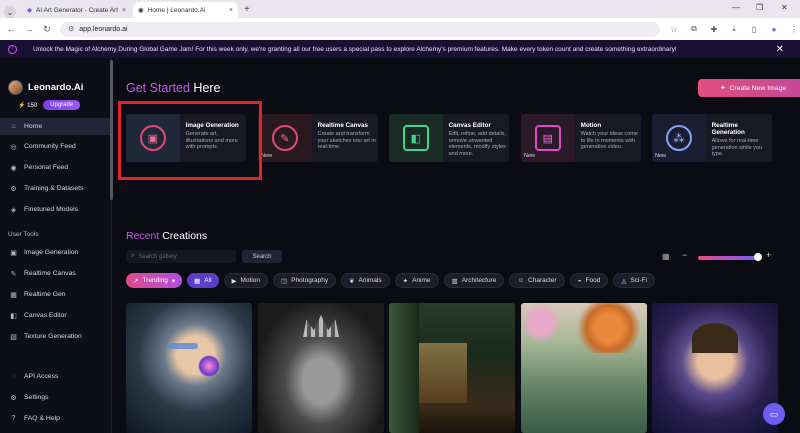  Describe the element at coordinates (754, 29) in the screenshot. I see `sidepanel-icon: ▯` at that location.